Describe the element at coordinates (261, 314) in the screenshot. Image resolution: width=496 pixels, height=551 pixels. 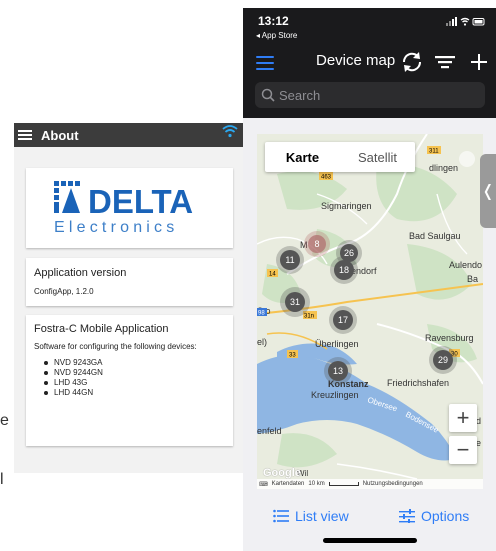
I see `shield-98: 98` at that location.